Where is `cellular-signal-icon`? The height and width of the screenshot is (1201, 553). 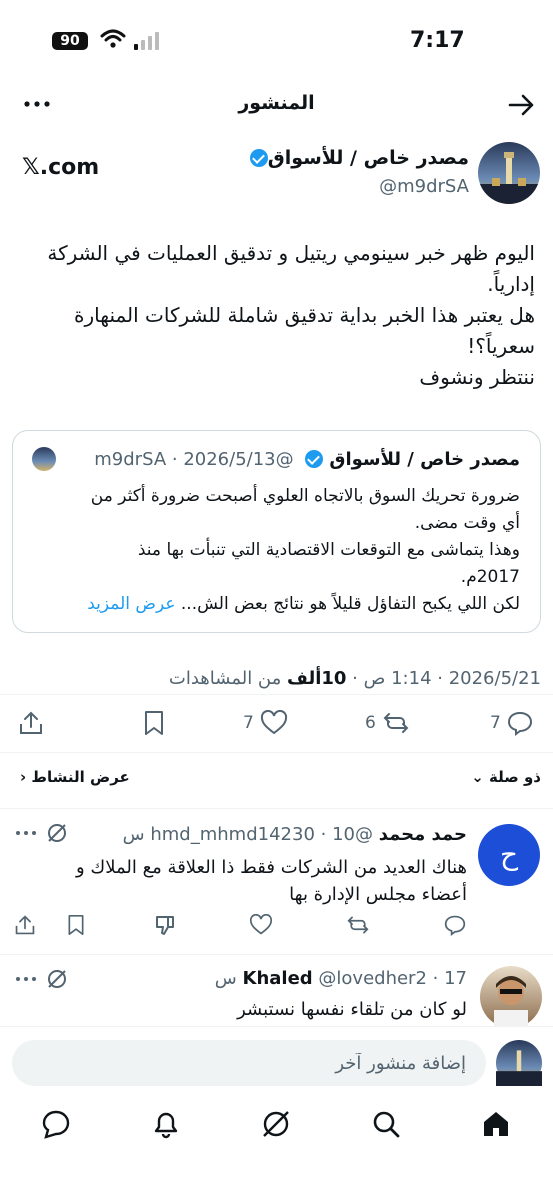
cellular-signal-icon is located at coordinates (148, 41).